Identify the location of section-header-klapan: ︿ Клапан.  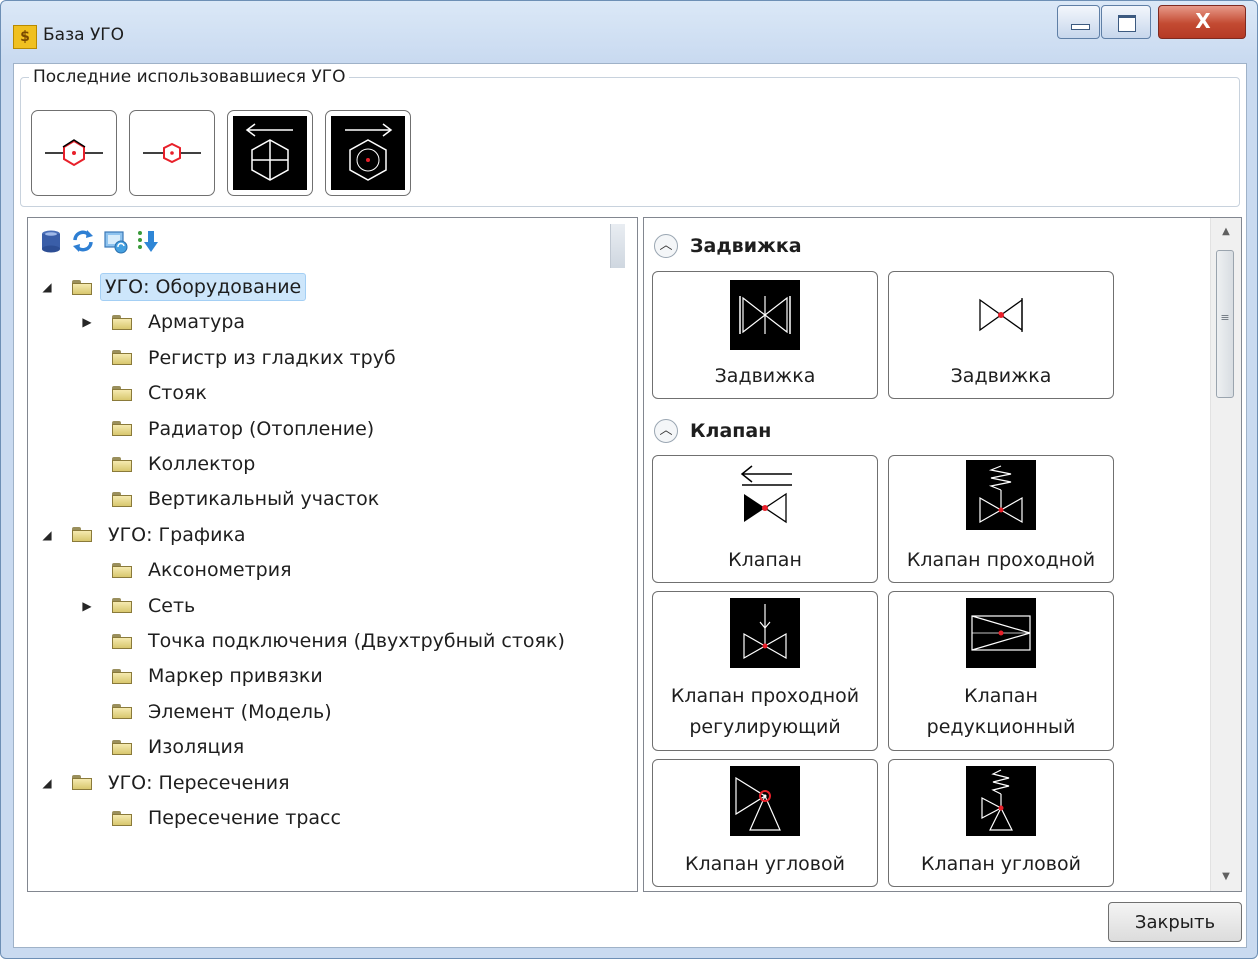
(712, 431).